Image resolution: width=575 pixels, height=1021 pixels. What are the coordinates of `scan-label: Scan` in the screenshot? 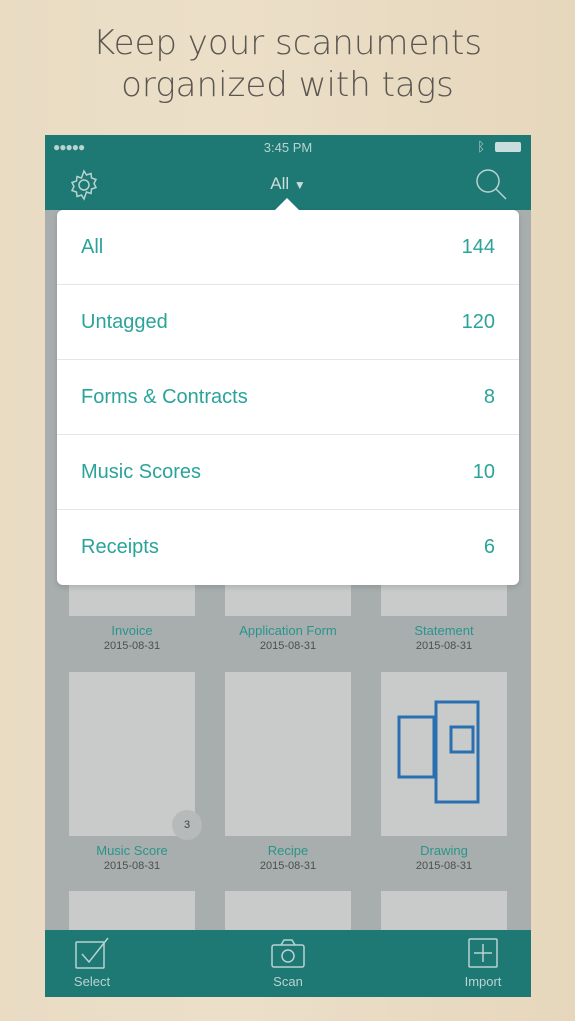 It's located at (288, 981).